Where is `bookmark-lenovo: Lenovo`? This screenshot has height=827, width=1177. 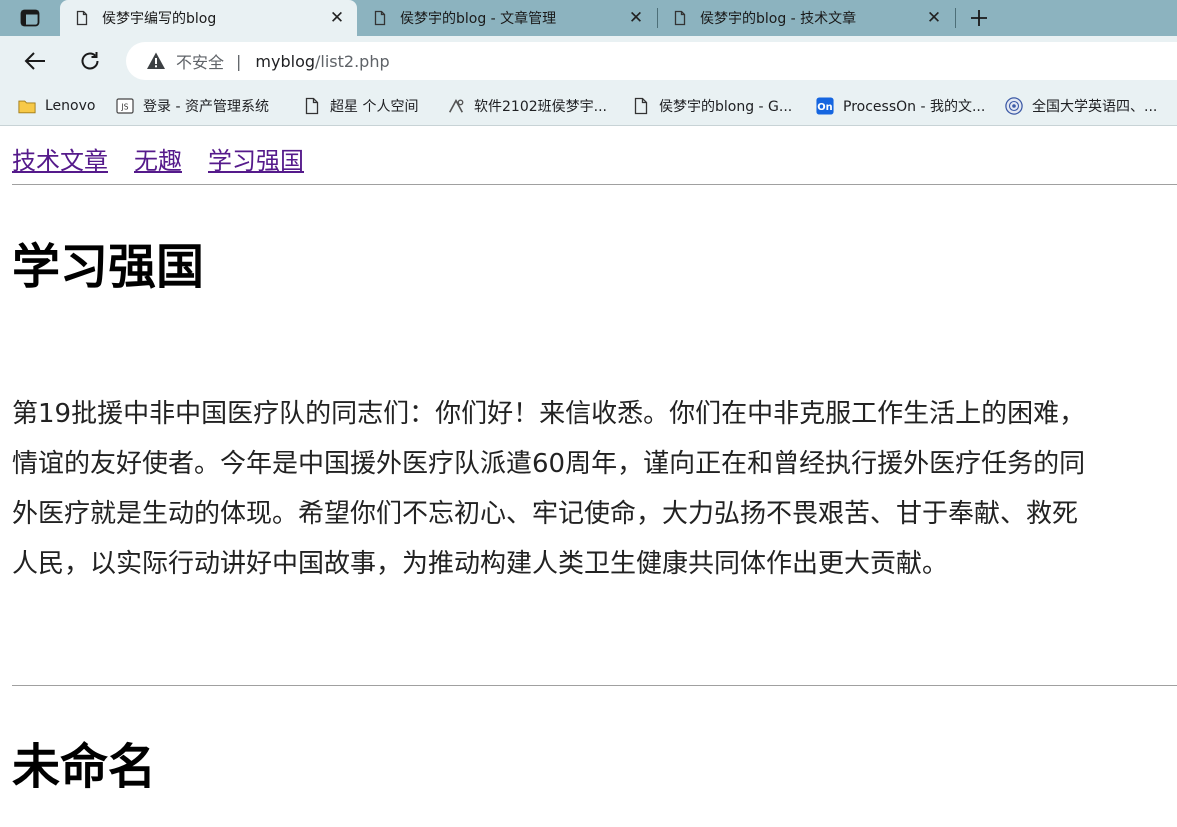 bookmark-lenovo: Lenovo is located at coordinates (56, 106).